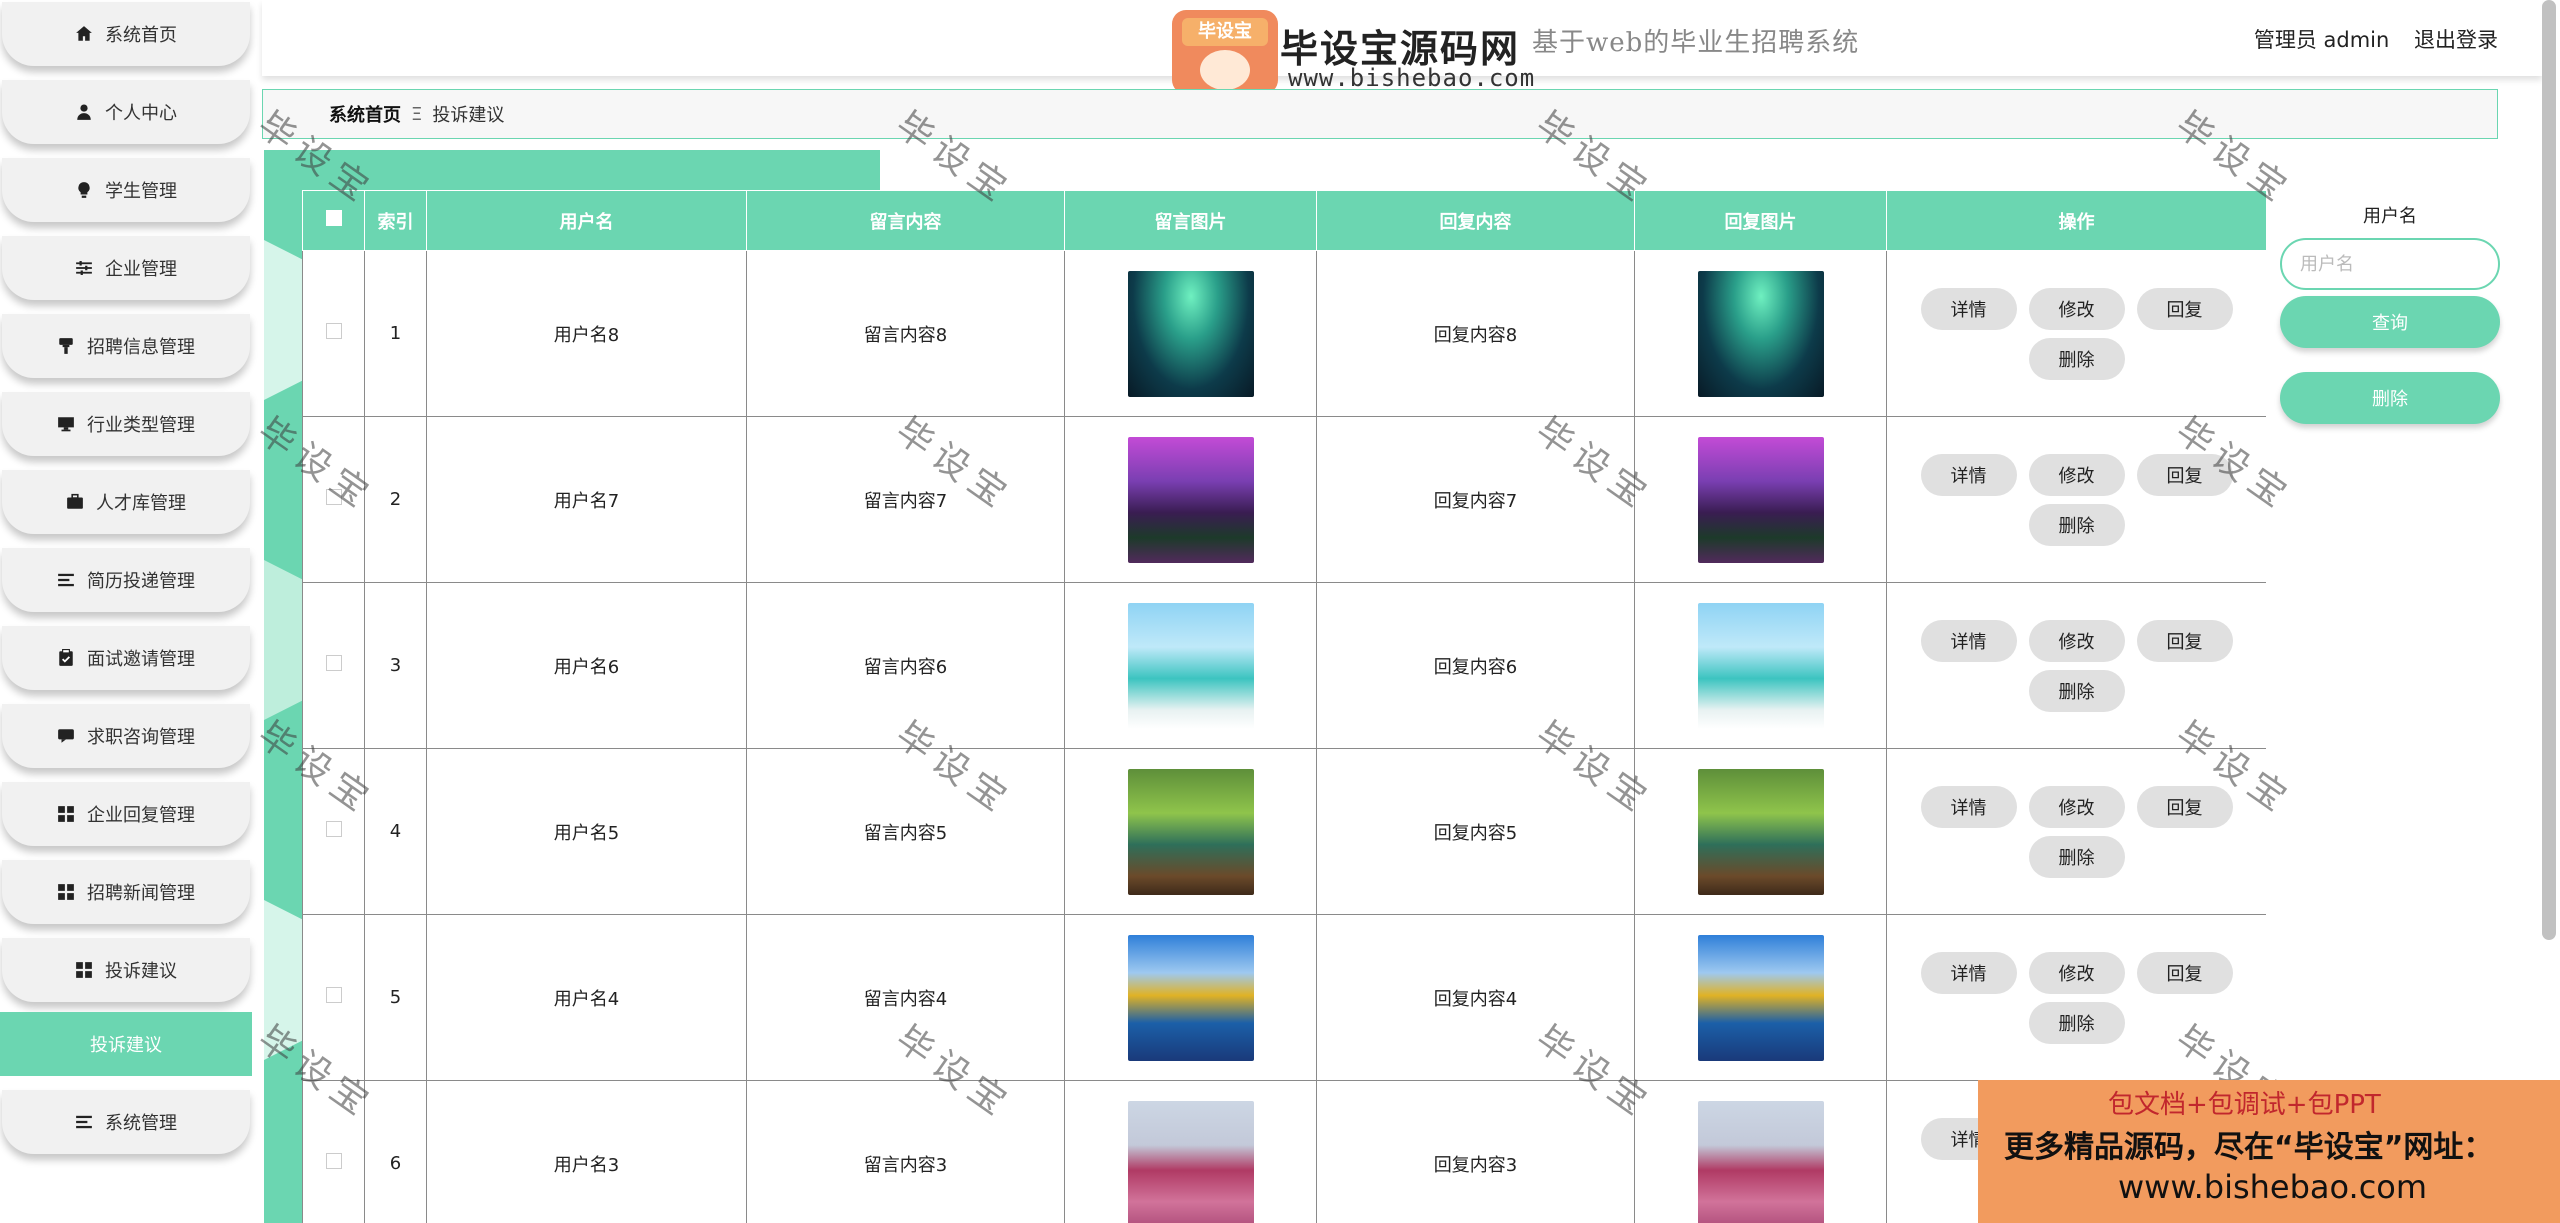 This screenshot has height=1223, width=2560. I want to click on select-all-checkbox, so click(333, 218).